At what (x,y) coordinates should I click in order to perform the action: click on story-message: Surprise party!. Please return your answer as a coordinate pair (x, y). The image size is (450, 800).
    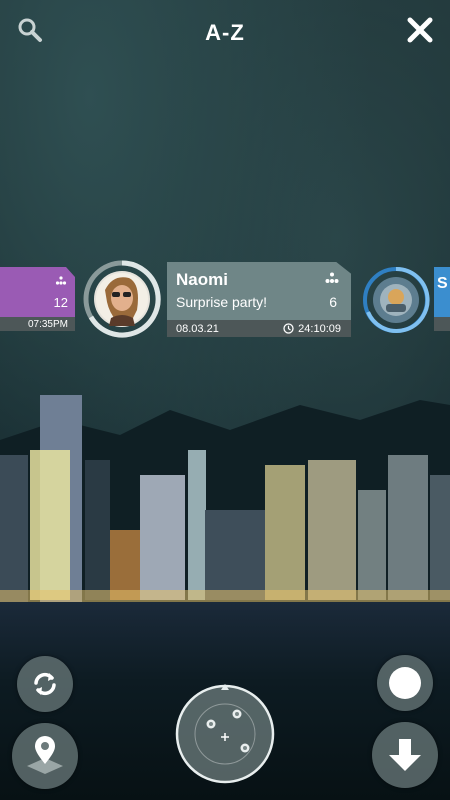
    Looking at the image, I should click on (222, 302).